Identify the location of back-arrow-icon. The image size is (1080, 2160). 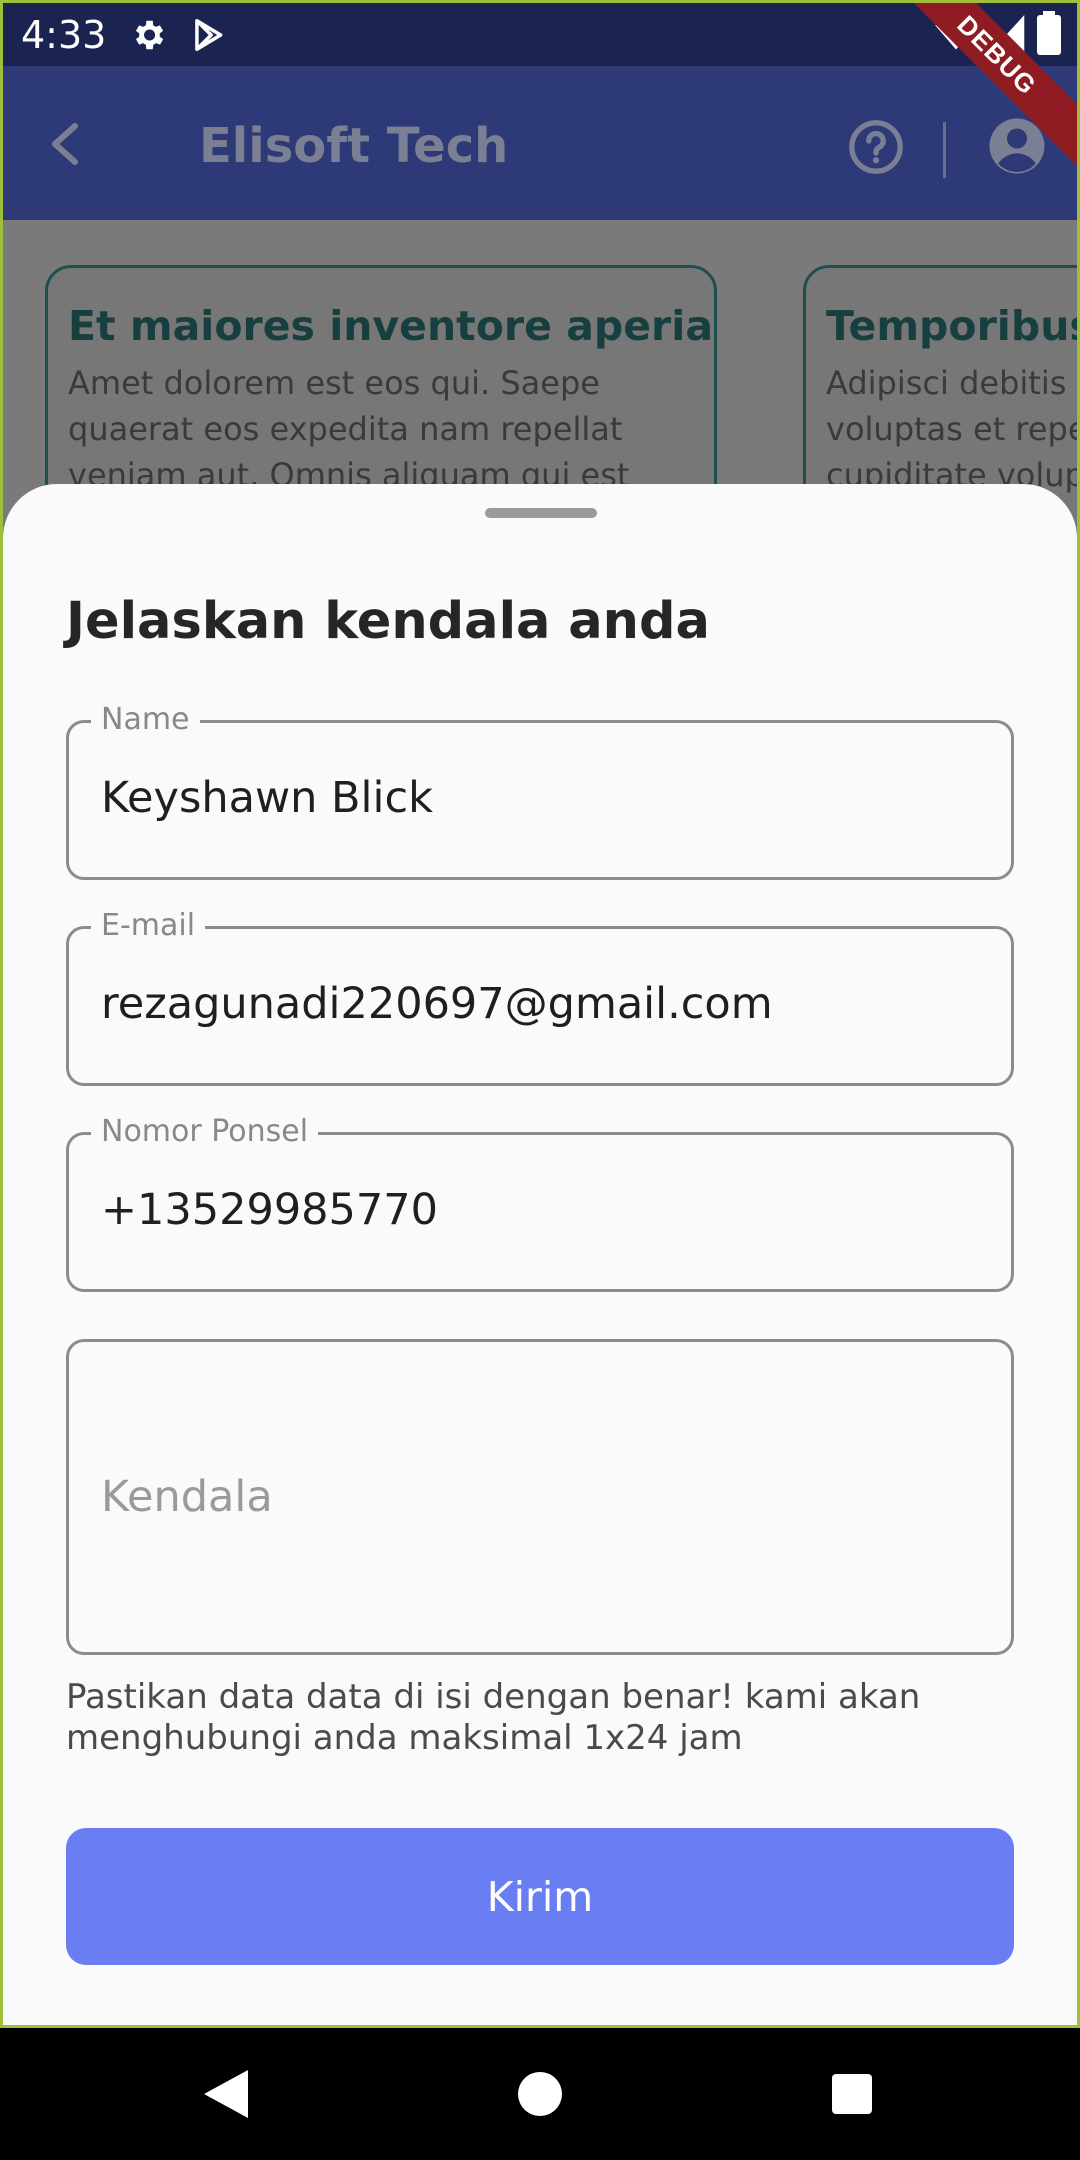
(67, 146).